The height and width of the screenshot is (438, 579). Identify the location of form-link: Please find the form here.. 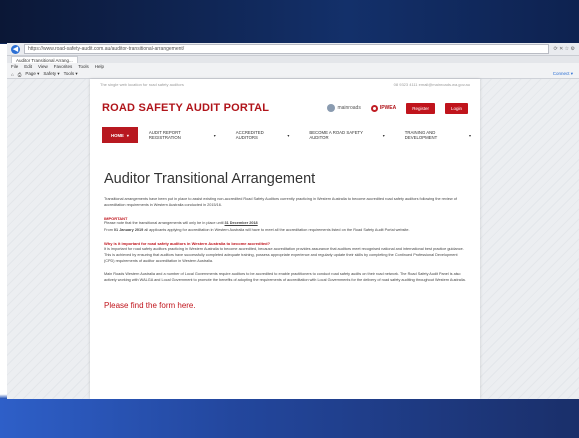
(150, 305).